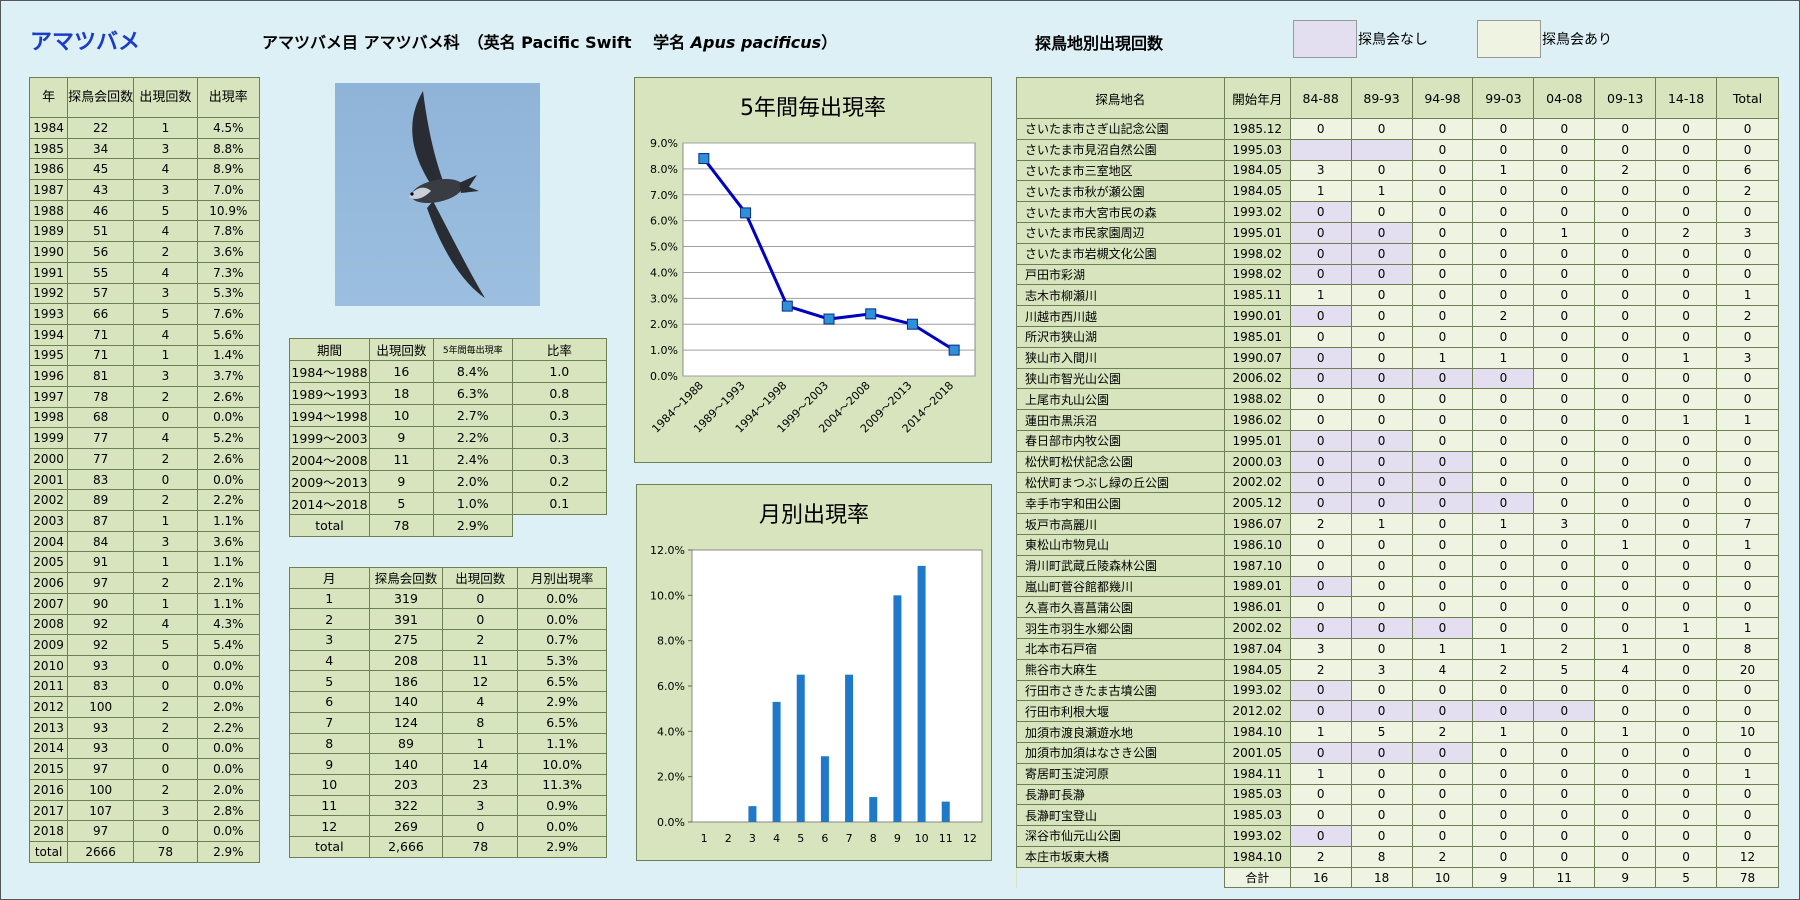 This screenshot has height=900, width=1800. I want to click on year-cell: 1996, so click(48, 376).